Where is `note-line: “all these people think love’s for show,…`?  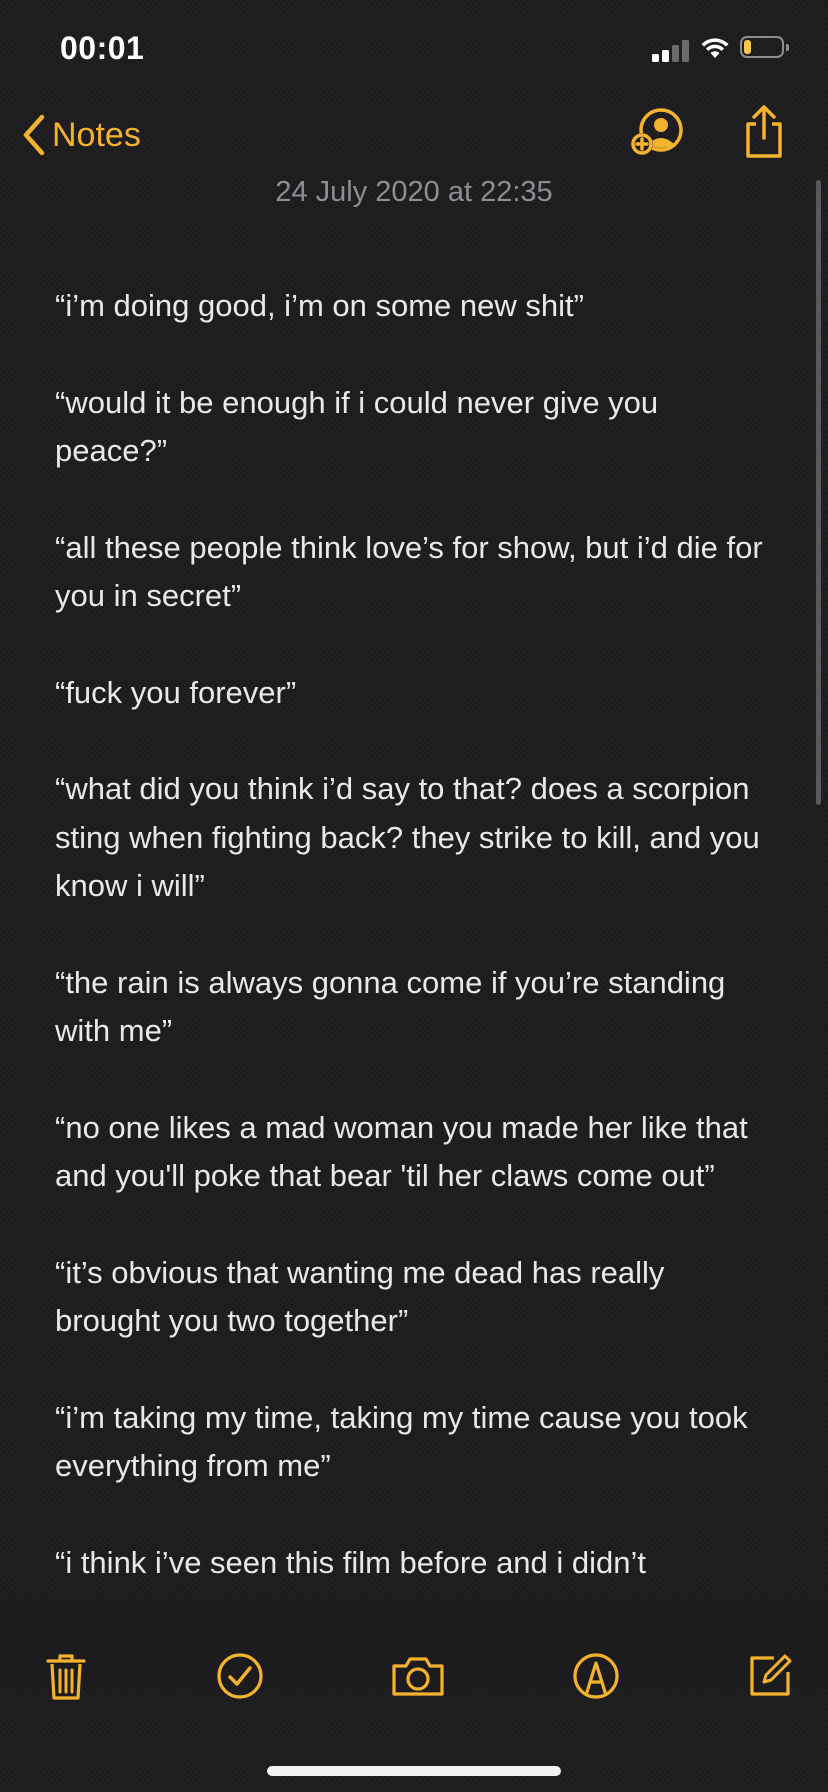 note-line: “all these people think love’s for show,… is located at coordinates (409, 571).